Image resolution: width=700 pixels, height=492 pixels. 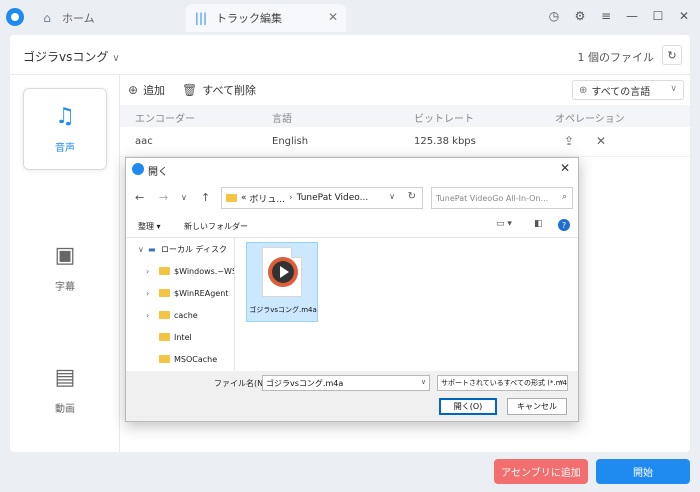 I want to click on language-select: ⊕ すべての言語 ∨, so click(x=628, y=90).